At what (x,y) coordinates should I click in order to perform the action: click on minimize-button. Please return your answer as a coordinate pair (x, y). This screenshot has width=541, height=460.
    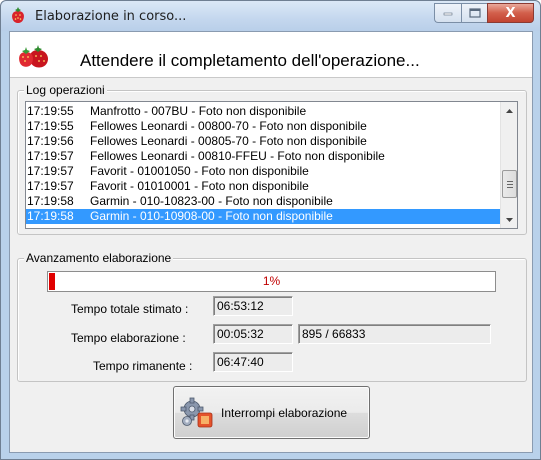
    Looking at the image, I should click on (447, 13).